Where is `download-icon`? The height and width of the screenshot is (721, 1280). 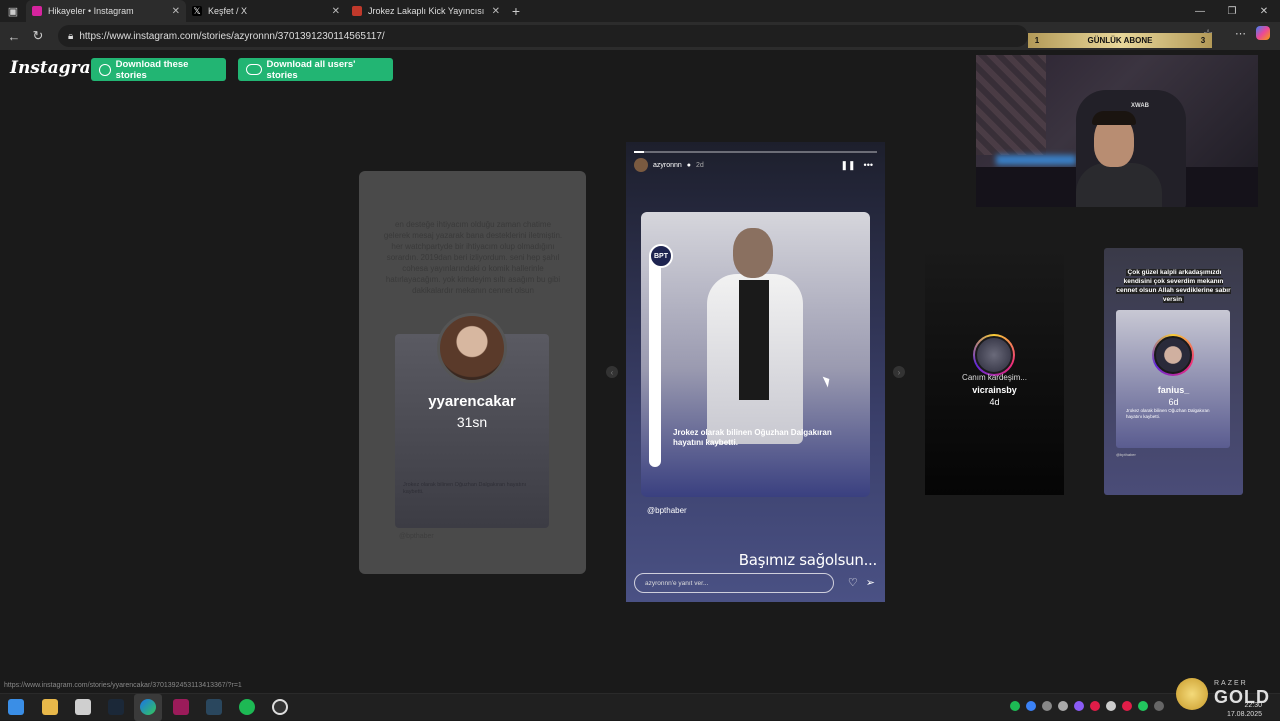 download-icon is located at coordinates (105, 69).